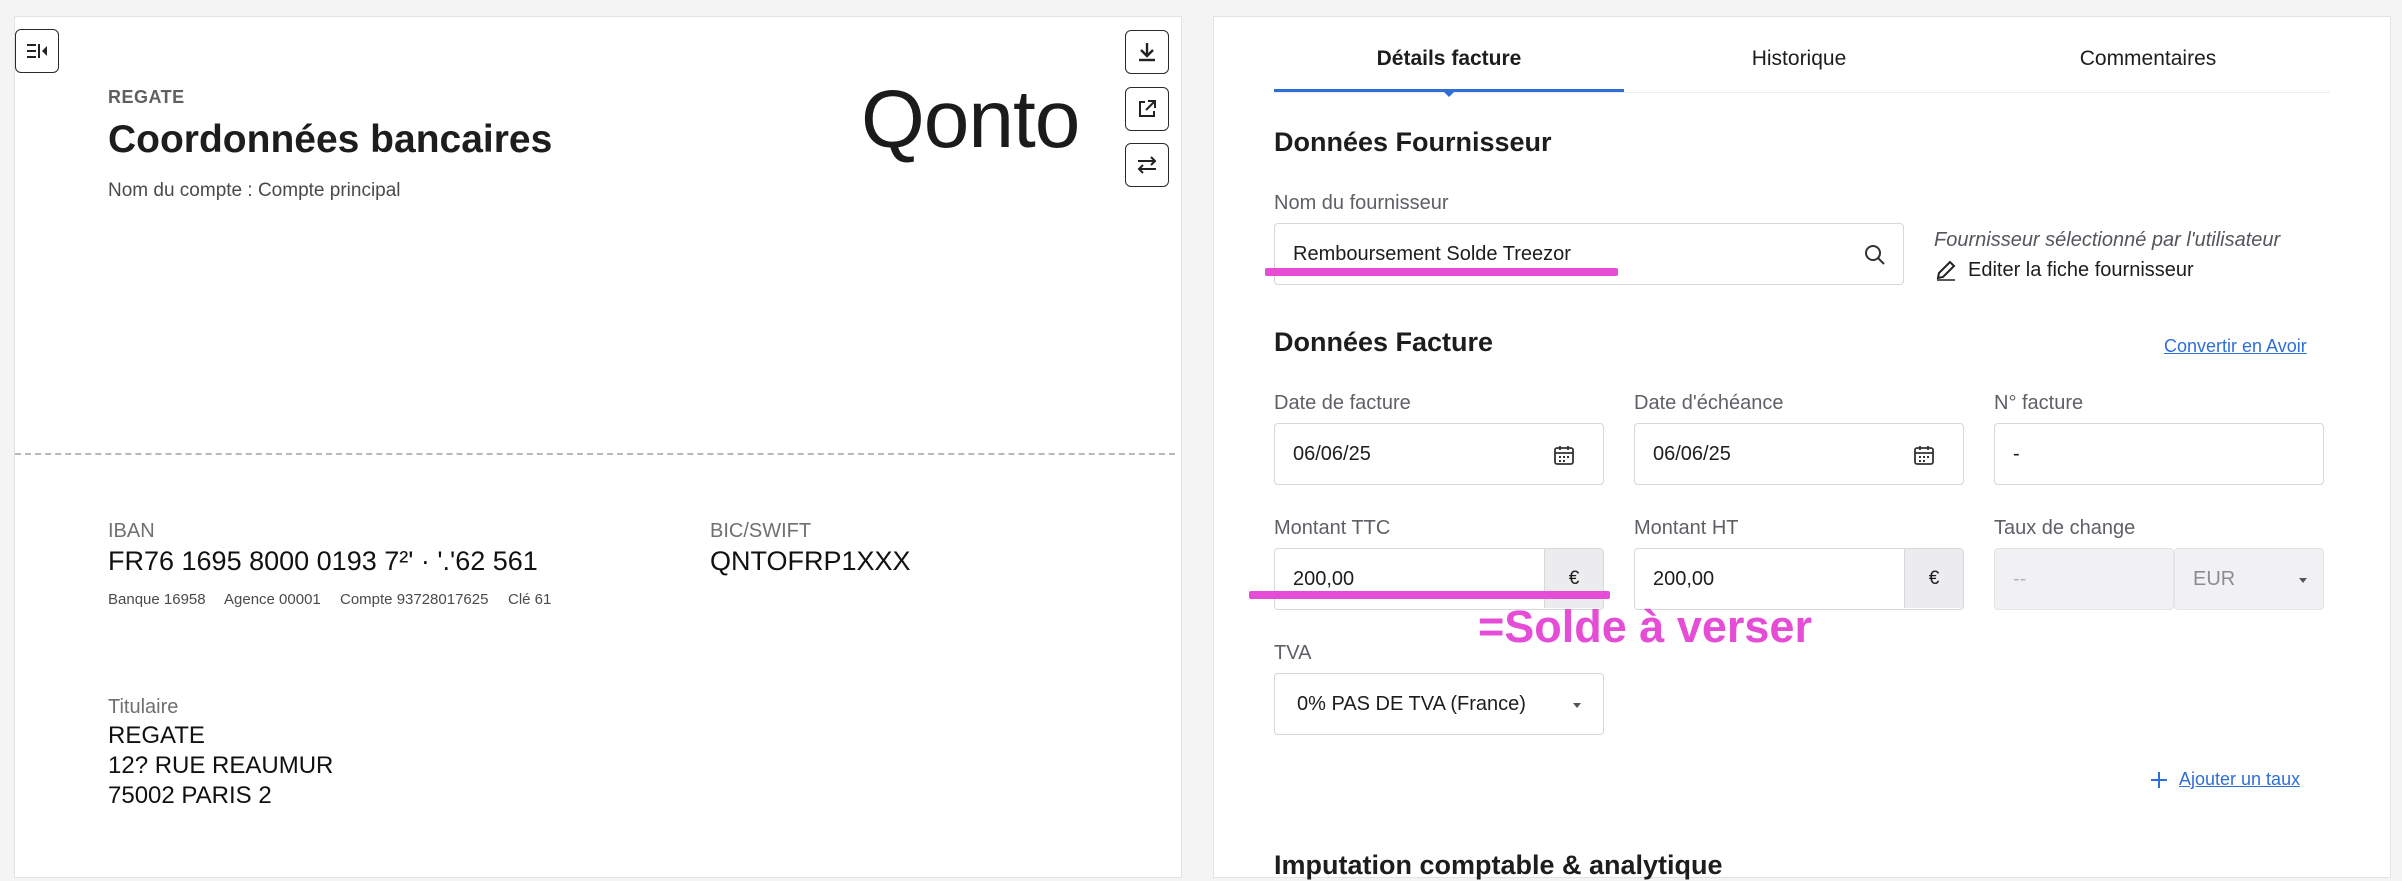 This screenshot has width=2402, height=881. I want to click on open-external-button, so click(1147, 109).